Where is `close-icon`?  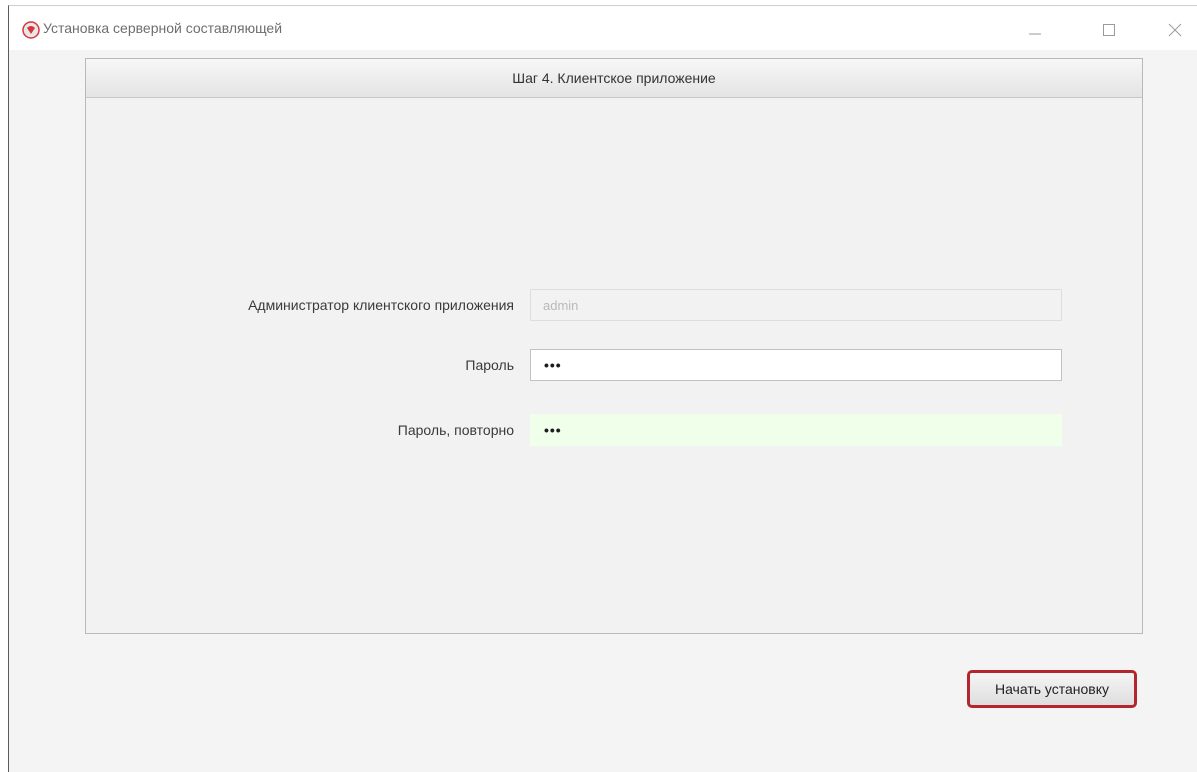 close-icon is located at coordinates (1175, 30).